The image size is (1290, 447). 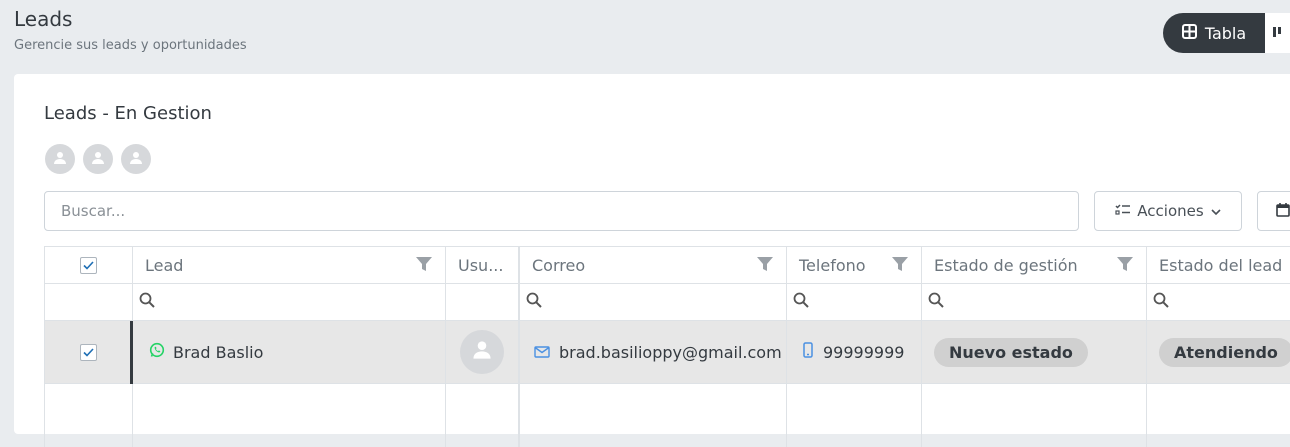 I want to click on kanban-view-button, so click(x=1277, y=33).